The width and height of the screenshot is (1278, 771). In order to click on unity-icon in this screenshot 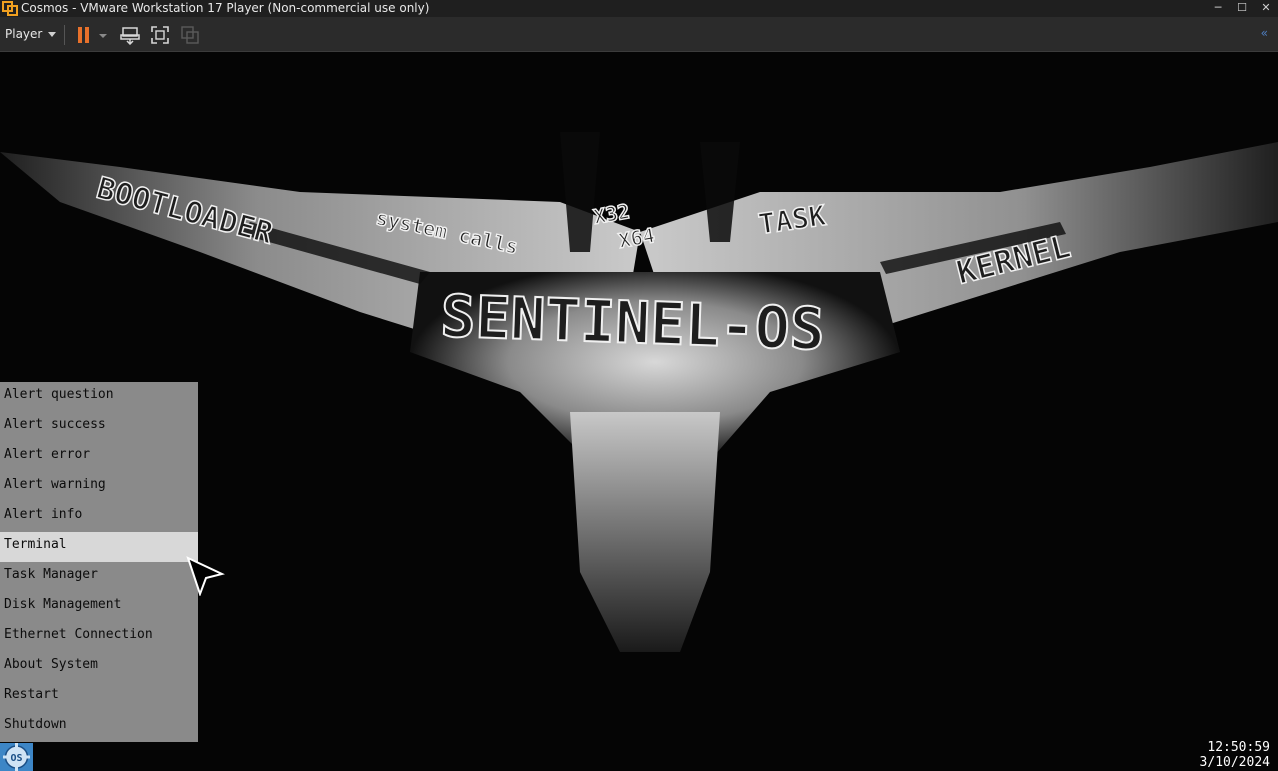, I will do `click(190, 35)`.